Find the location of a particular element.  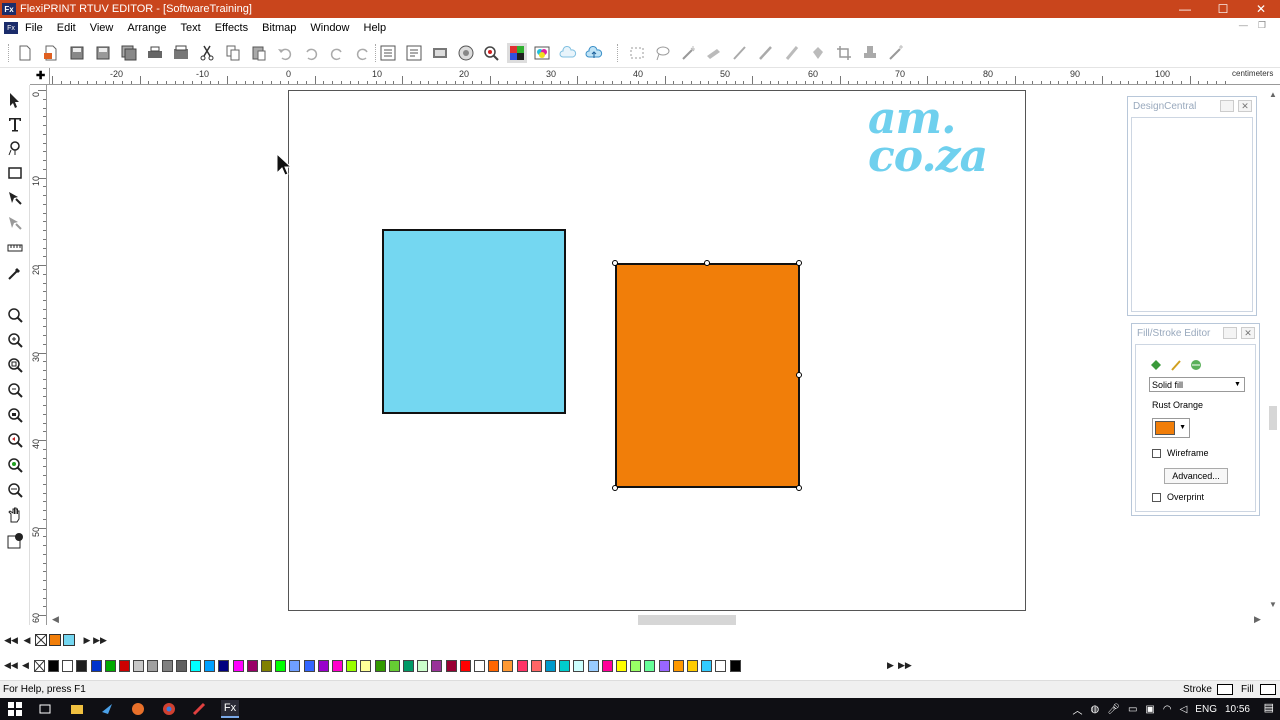

next-page-icon: ▶ is located at coordinates (87, 640).